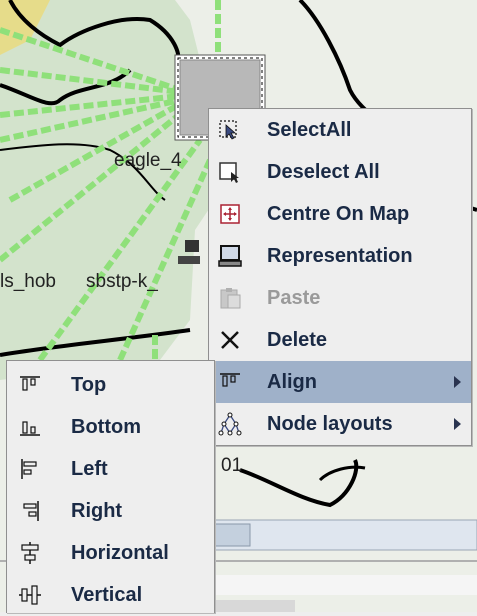 This screenshot has width=477, height=616. What do you see at coordinates (230, 340) in the screenshot?
I see `delete-icon` at bounding box center [230, 340].